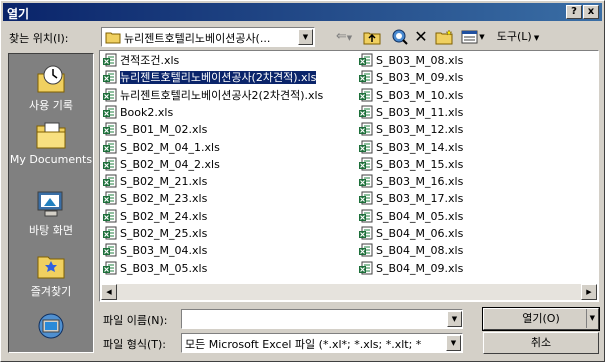 The height and width of the screenshot is (362, 605). I want to click on new-folder-button, so click(444, 37).